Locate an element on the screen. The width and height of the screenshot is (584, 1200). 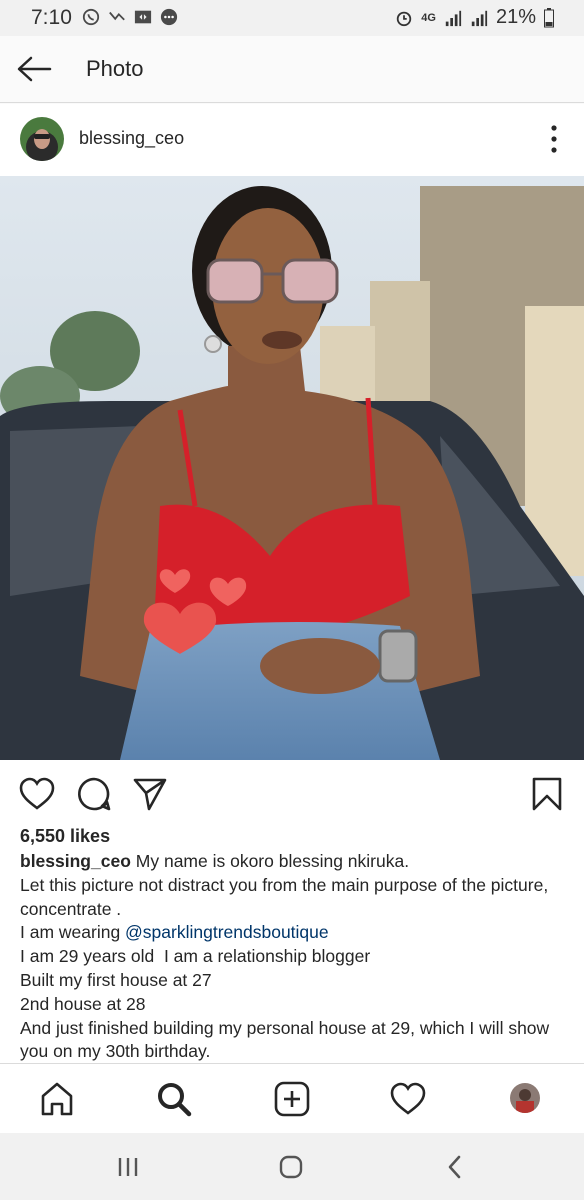
bookmark-icon is located at coordinates (547, 794).